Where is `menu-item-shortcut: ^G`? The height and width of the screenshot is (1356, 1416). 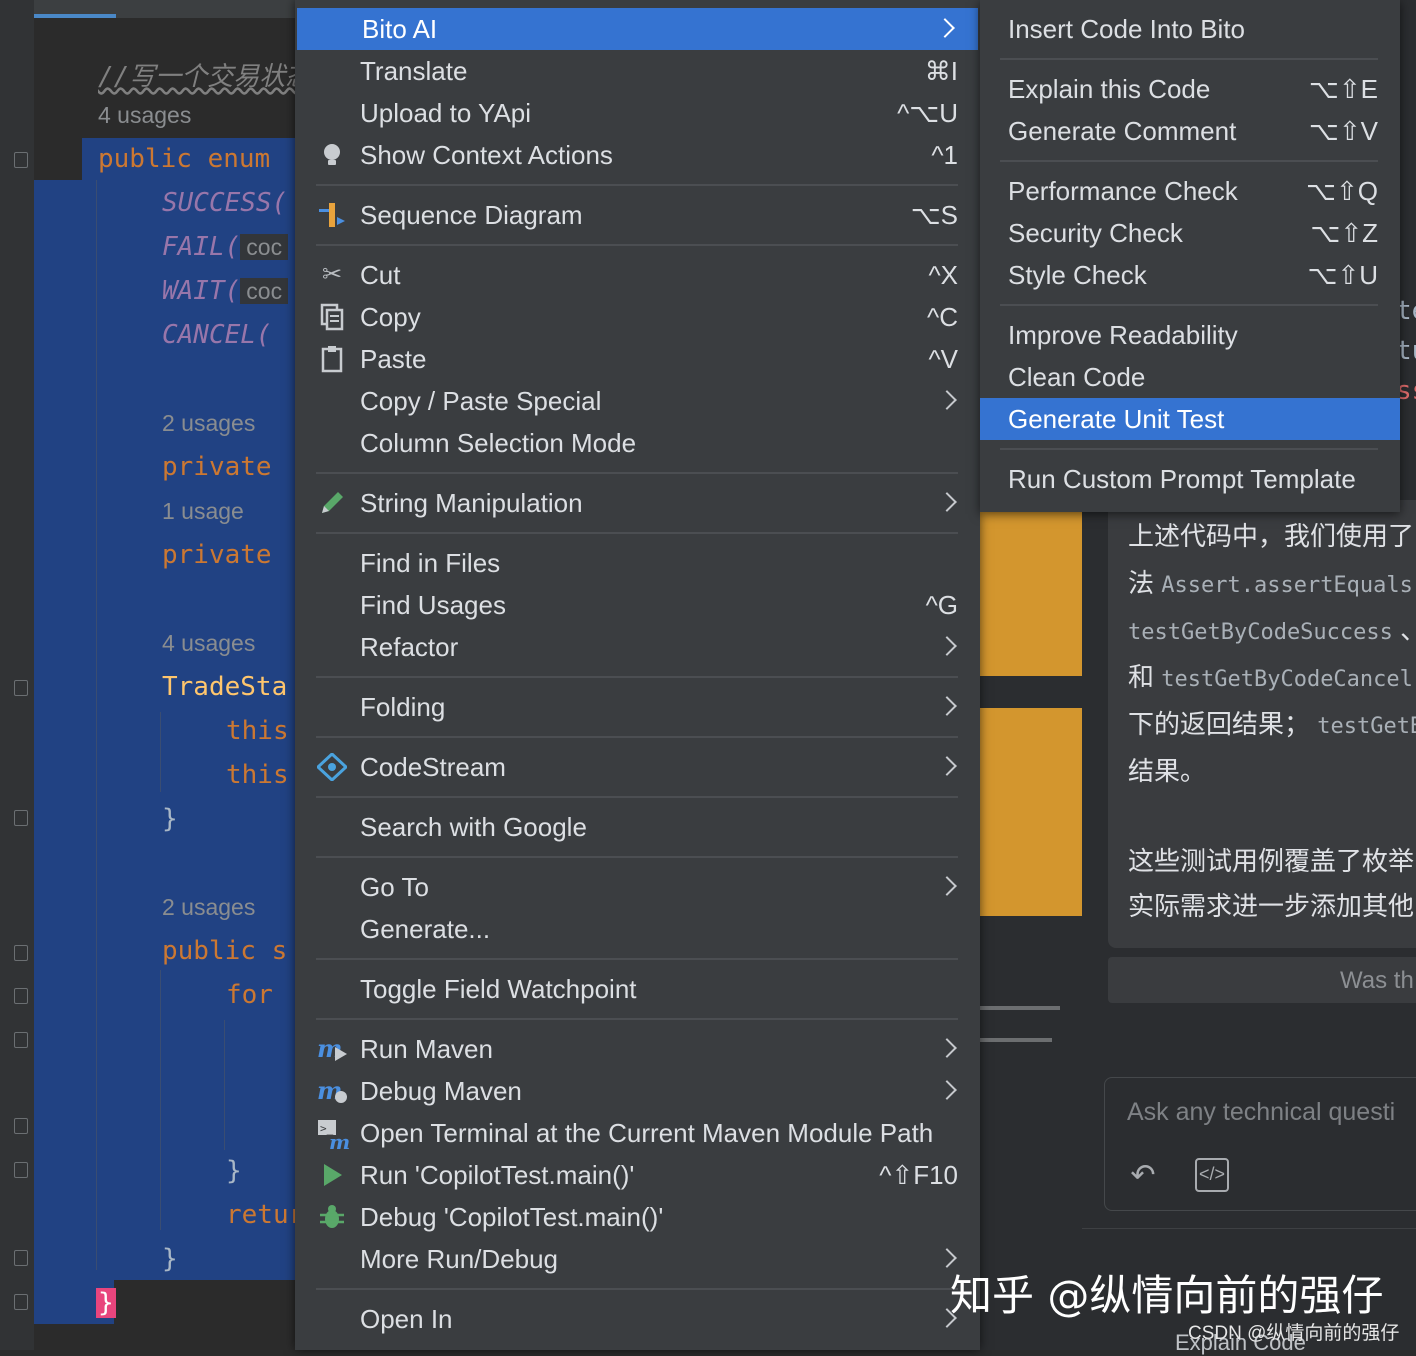 menu-item-shortcut: ^G is located at coordinates (941, 605).